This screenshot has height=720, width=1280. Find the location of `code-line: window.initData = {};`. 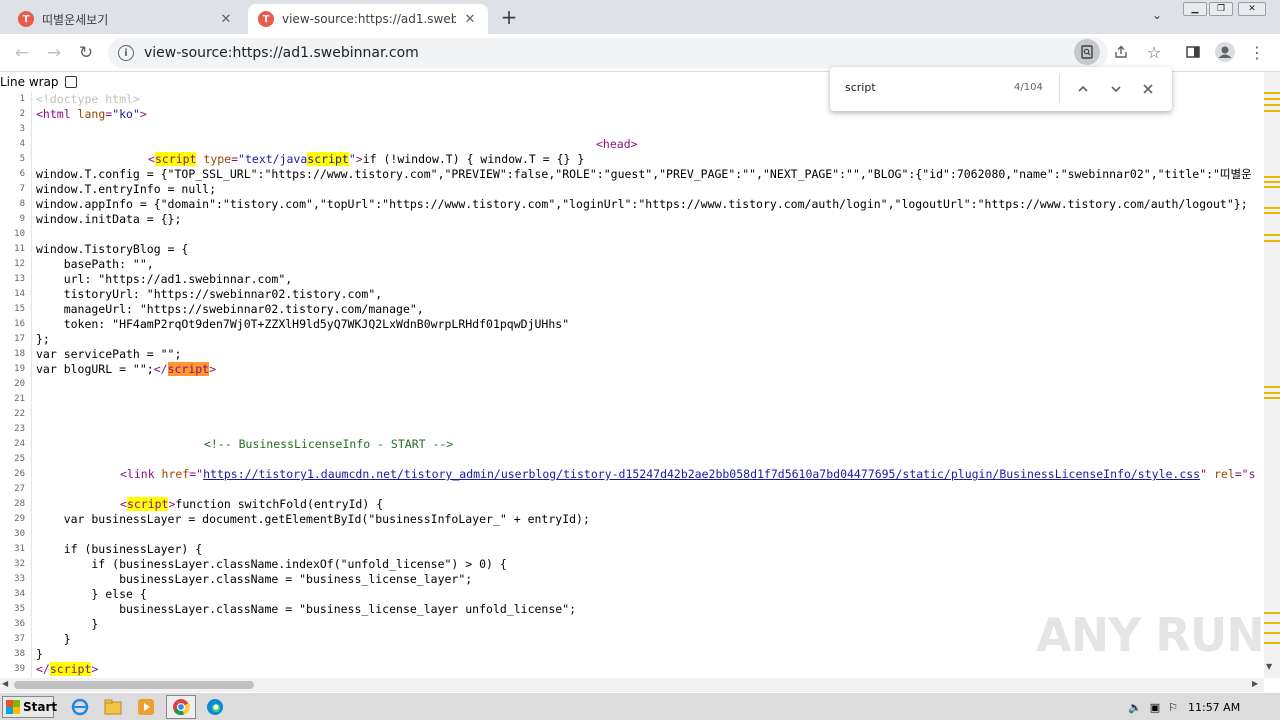

code-line: window.initData = {}; is located at coordinates (109, 219).